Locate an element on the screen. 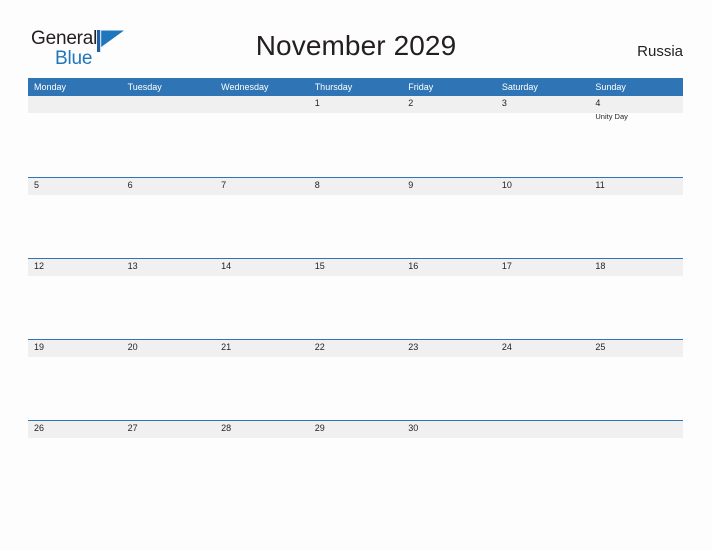 This screenshot has height=550, width=712. day-cell-6: 6 is located at coordinates (169, 218).